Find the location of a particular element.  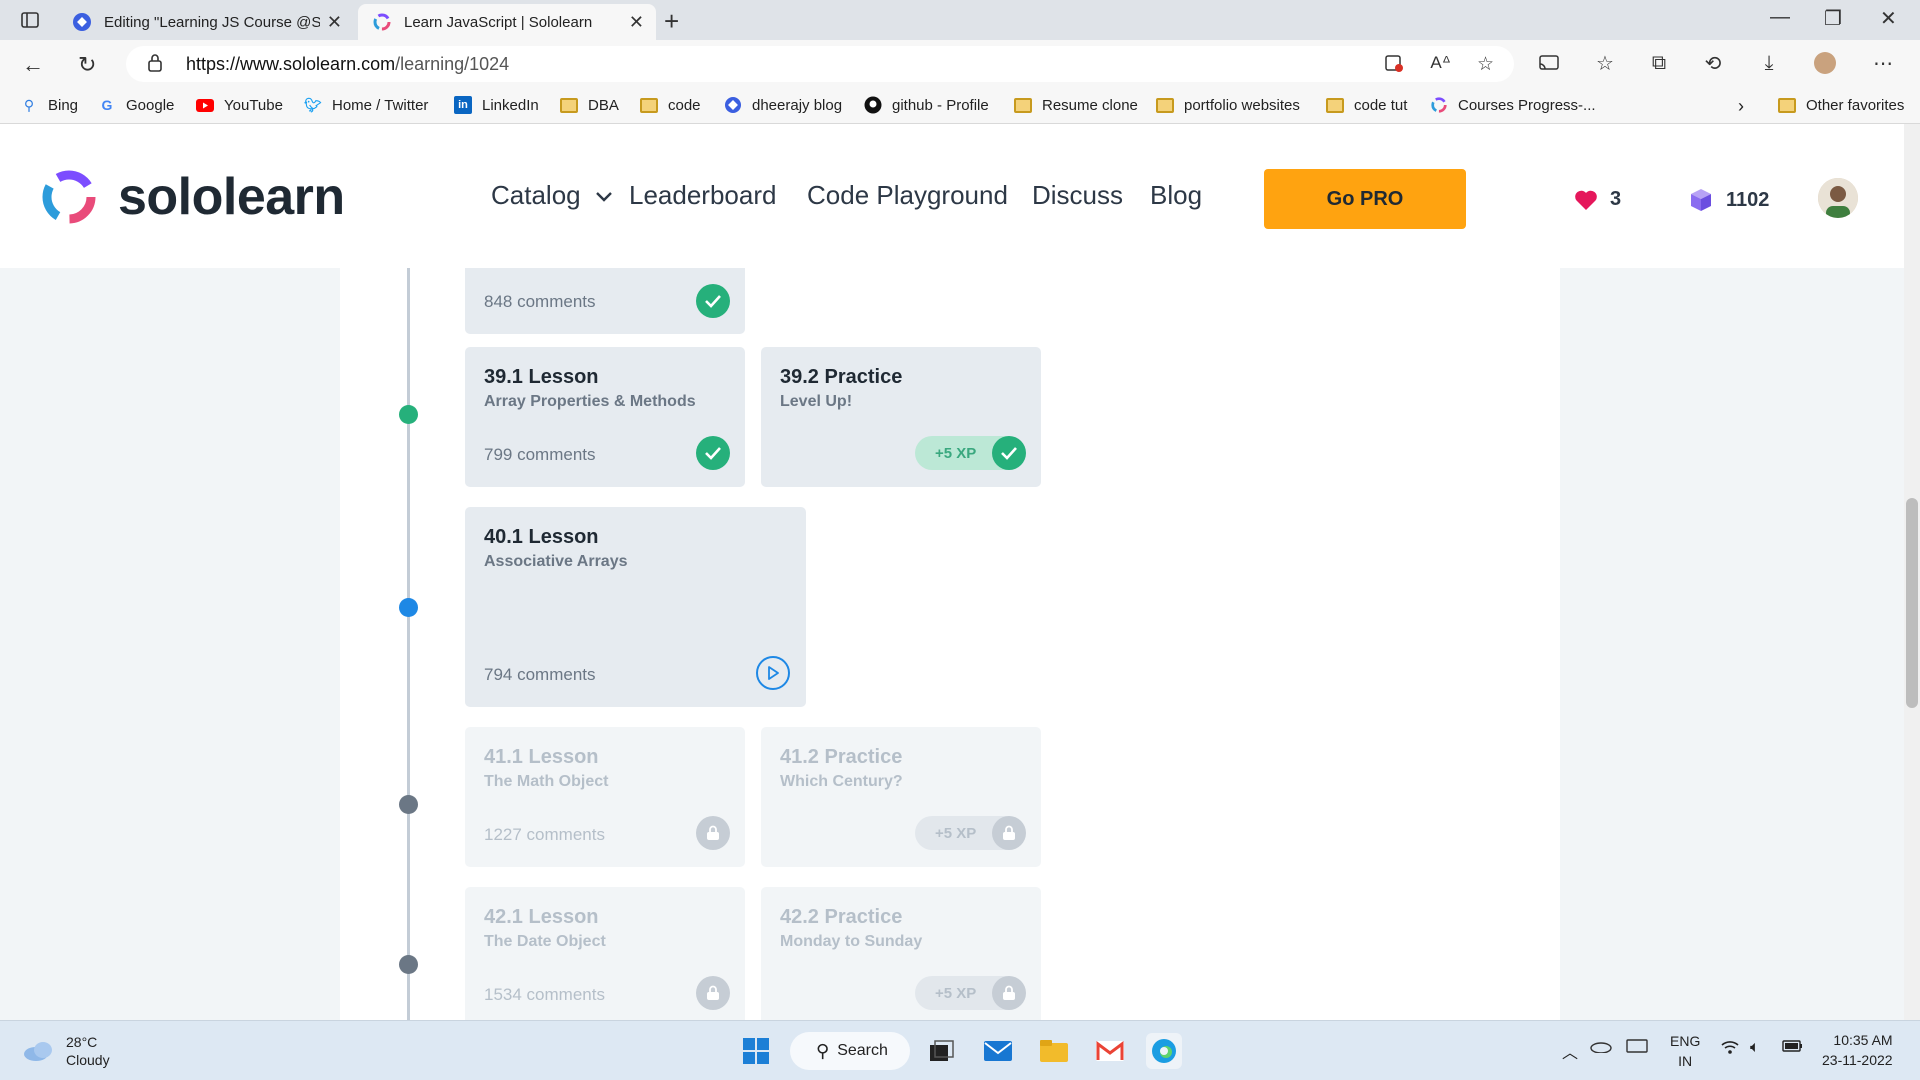

tab-editing: Editing "Learning JS Course @Sc ✕ is located at coordinates (206, 22).